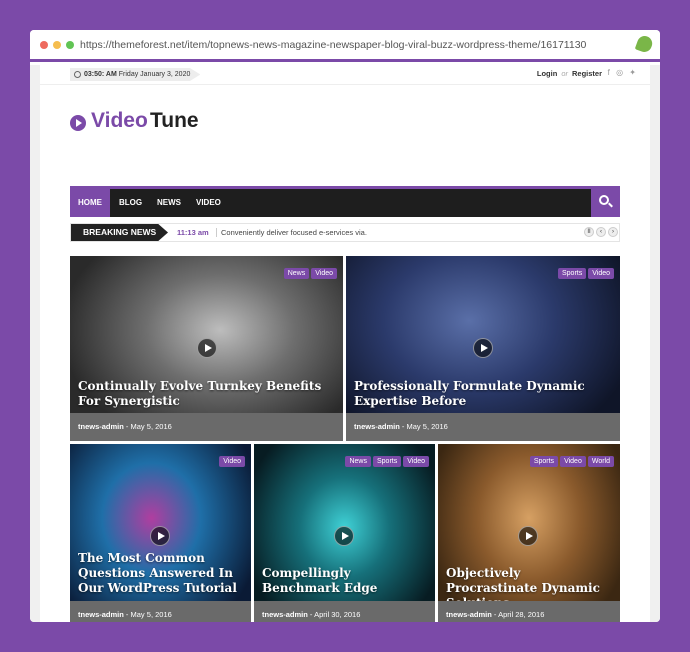  What do you see at coordinates (644, 44) in the screenshot?
I see `envato-leaf-icon` at bounding box center [644, 44].